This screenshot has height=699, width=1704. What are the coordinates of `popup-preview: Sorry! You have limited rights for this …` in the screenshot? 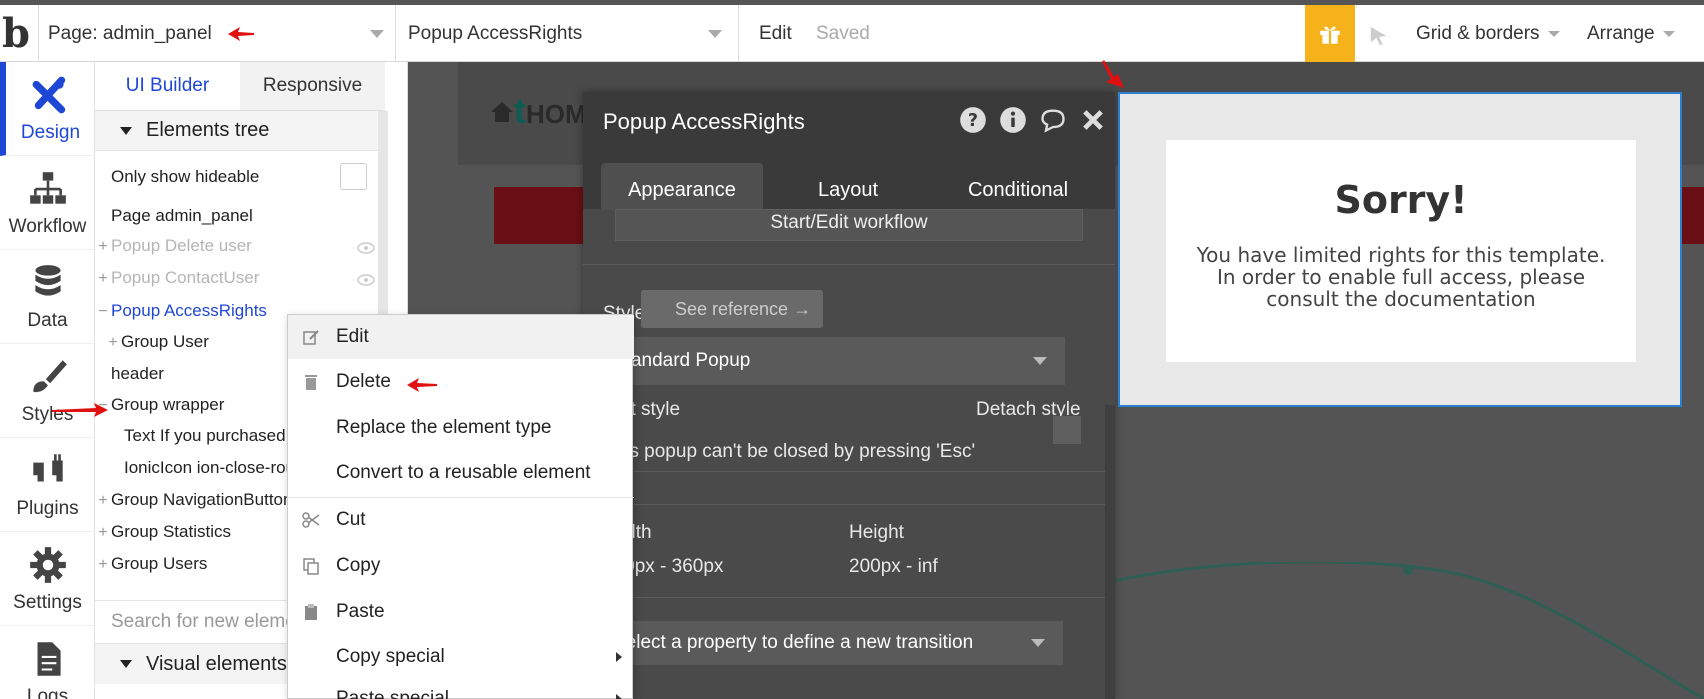 It's located at (1400, 249).